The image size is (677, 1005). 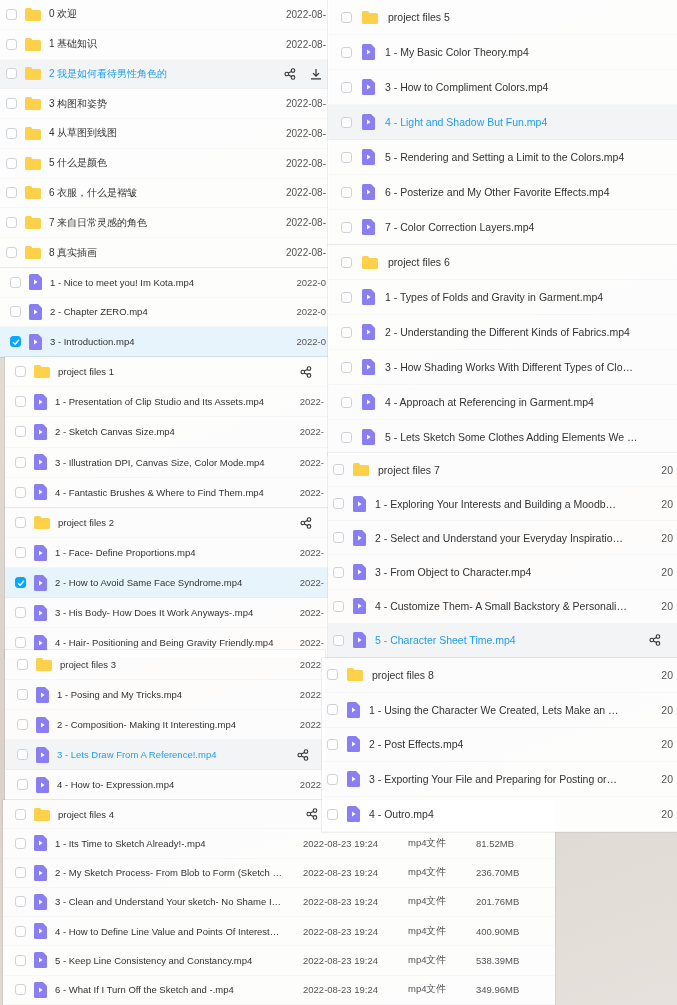 I want to click on folder-name: project files 8, so click(x=512, y=674).